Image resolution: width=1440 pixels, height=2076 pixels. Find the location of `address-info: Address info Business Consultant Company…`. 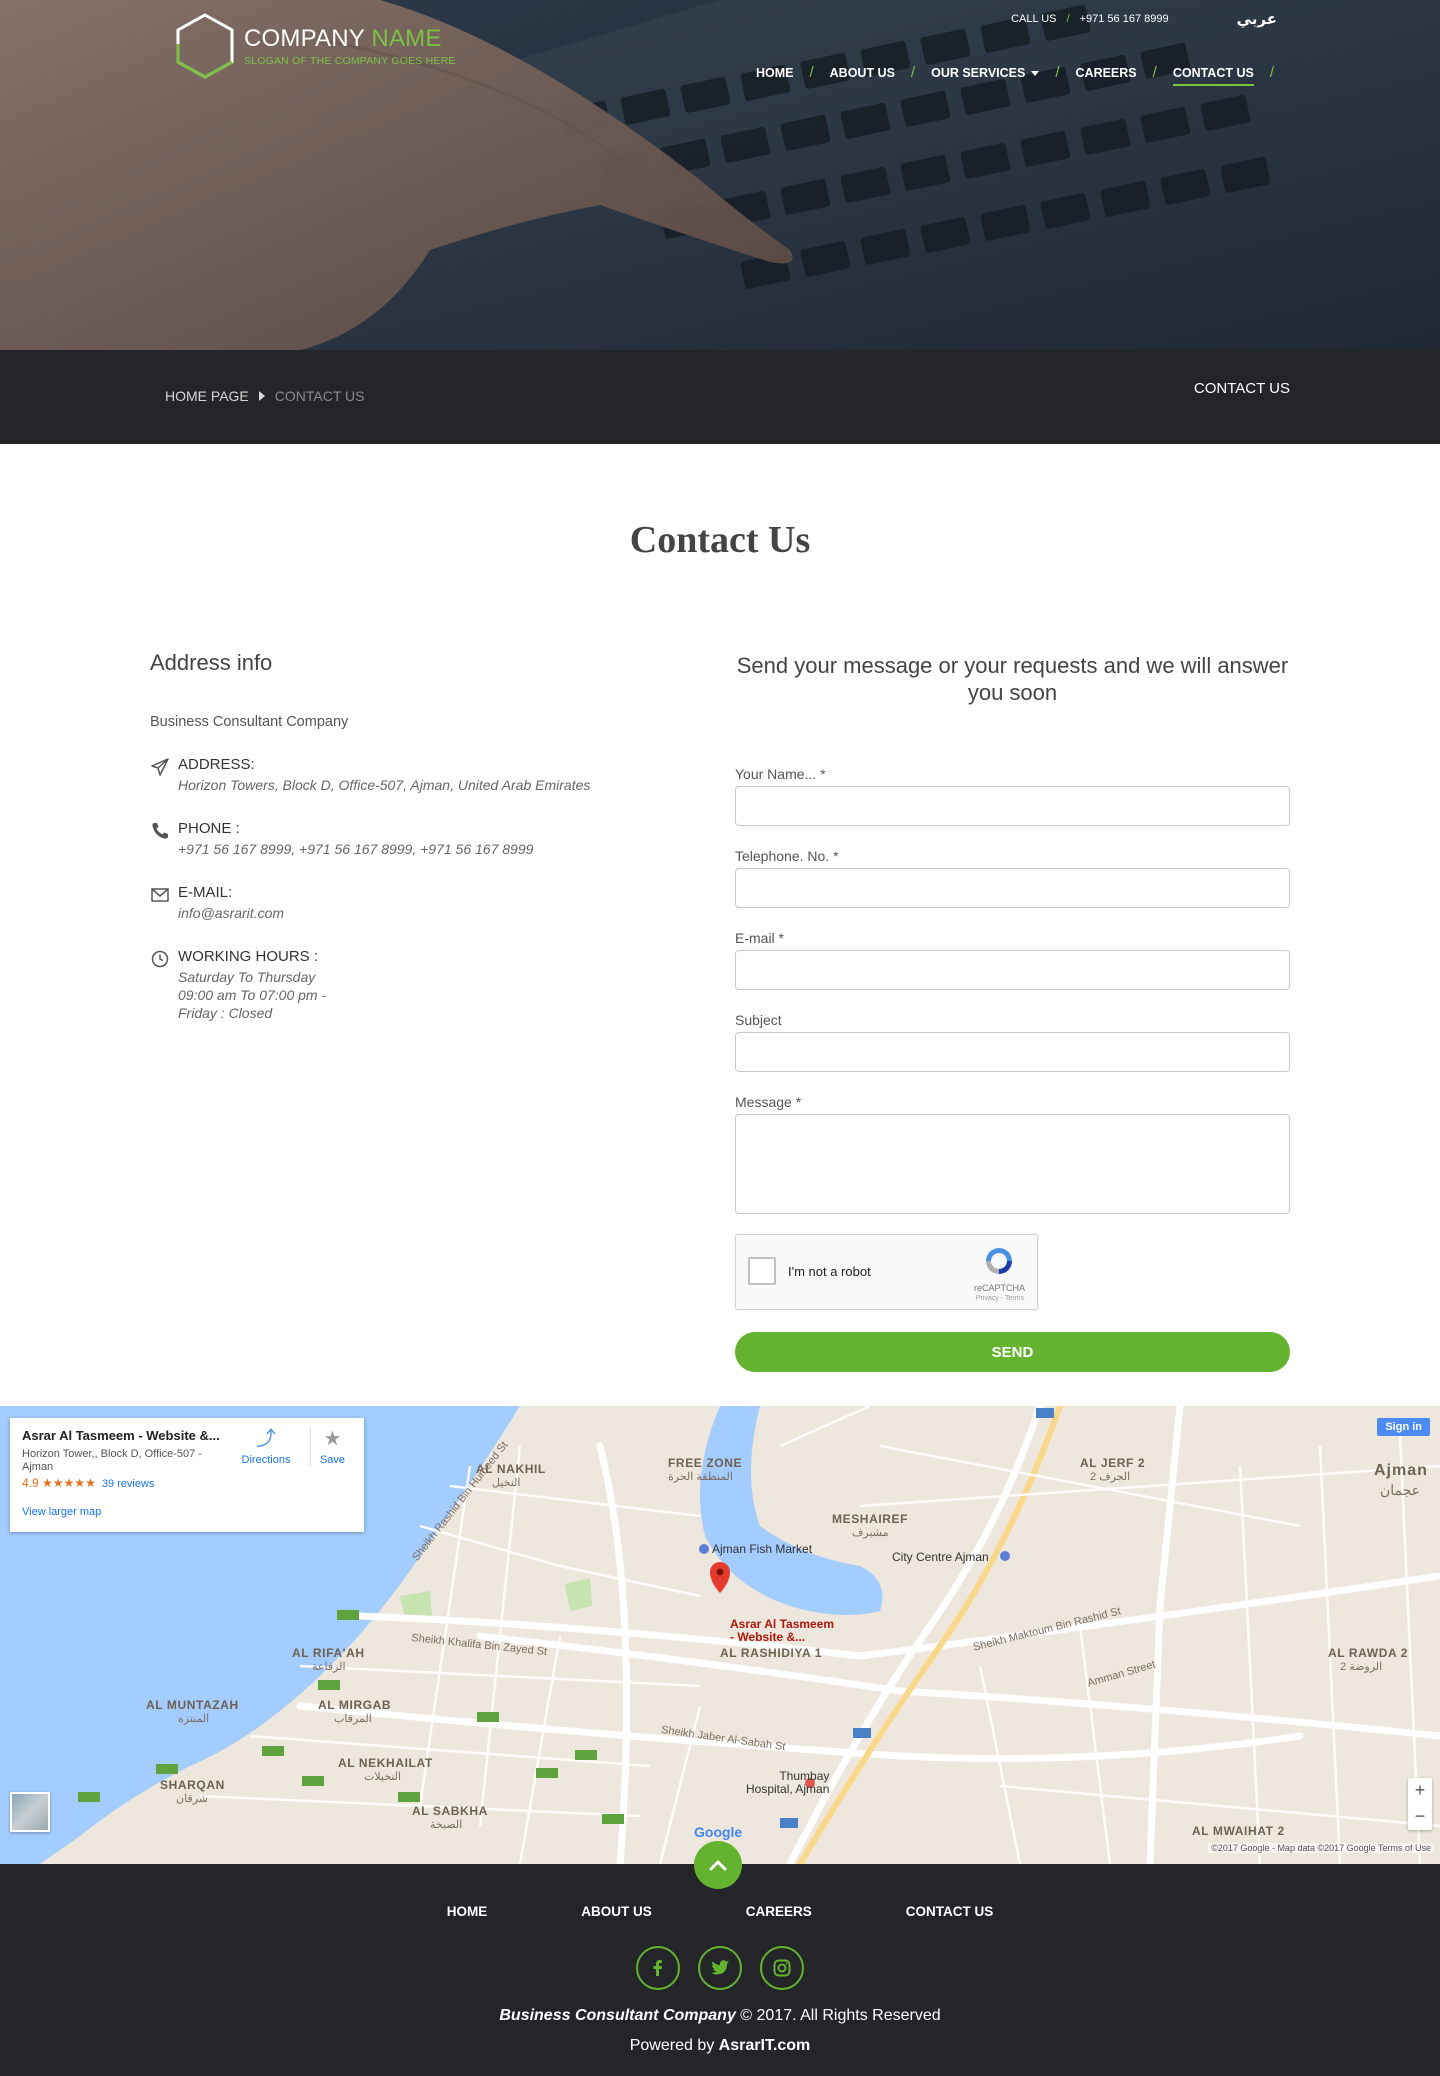

address-info: Address info Business Consultant Company… is located at coordinates (410, 836).